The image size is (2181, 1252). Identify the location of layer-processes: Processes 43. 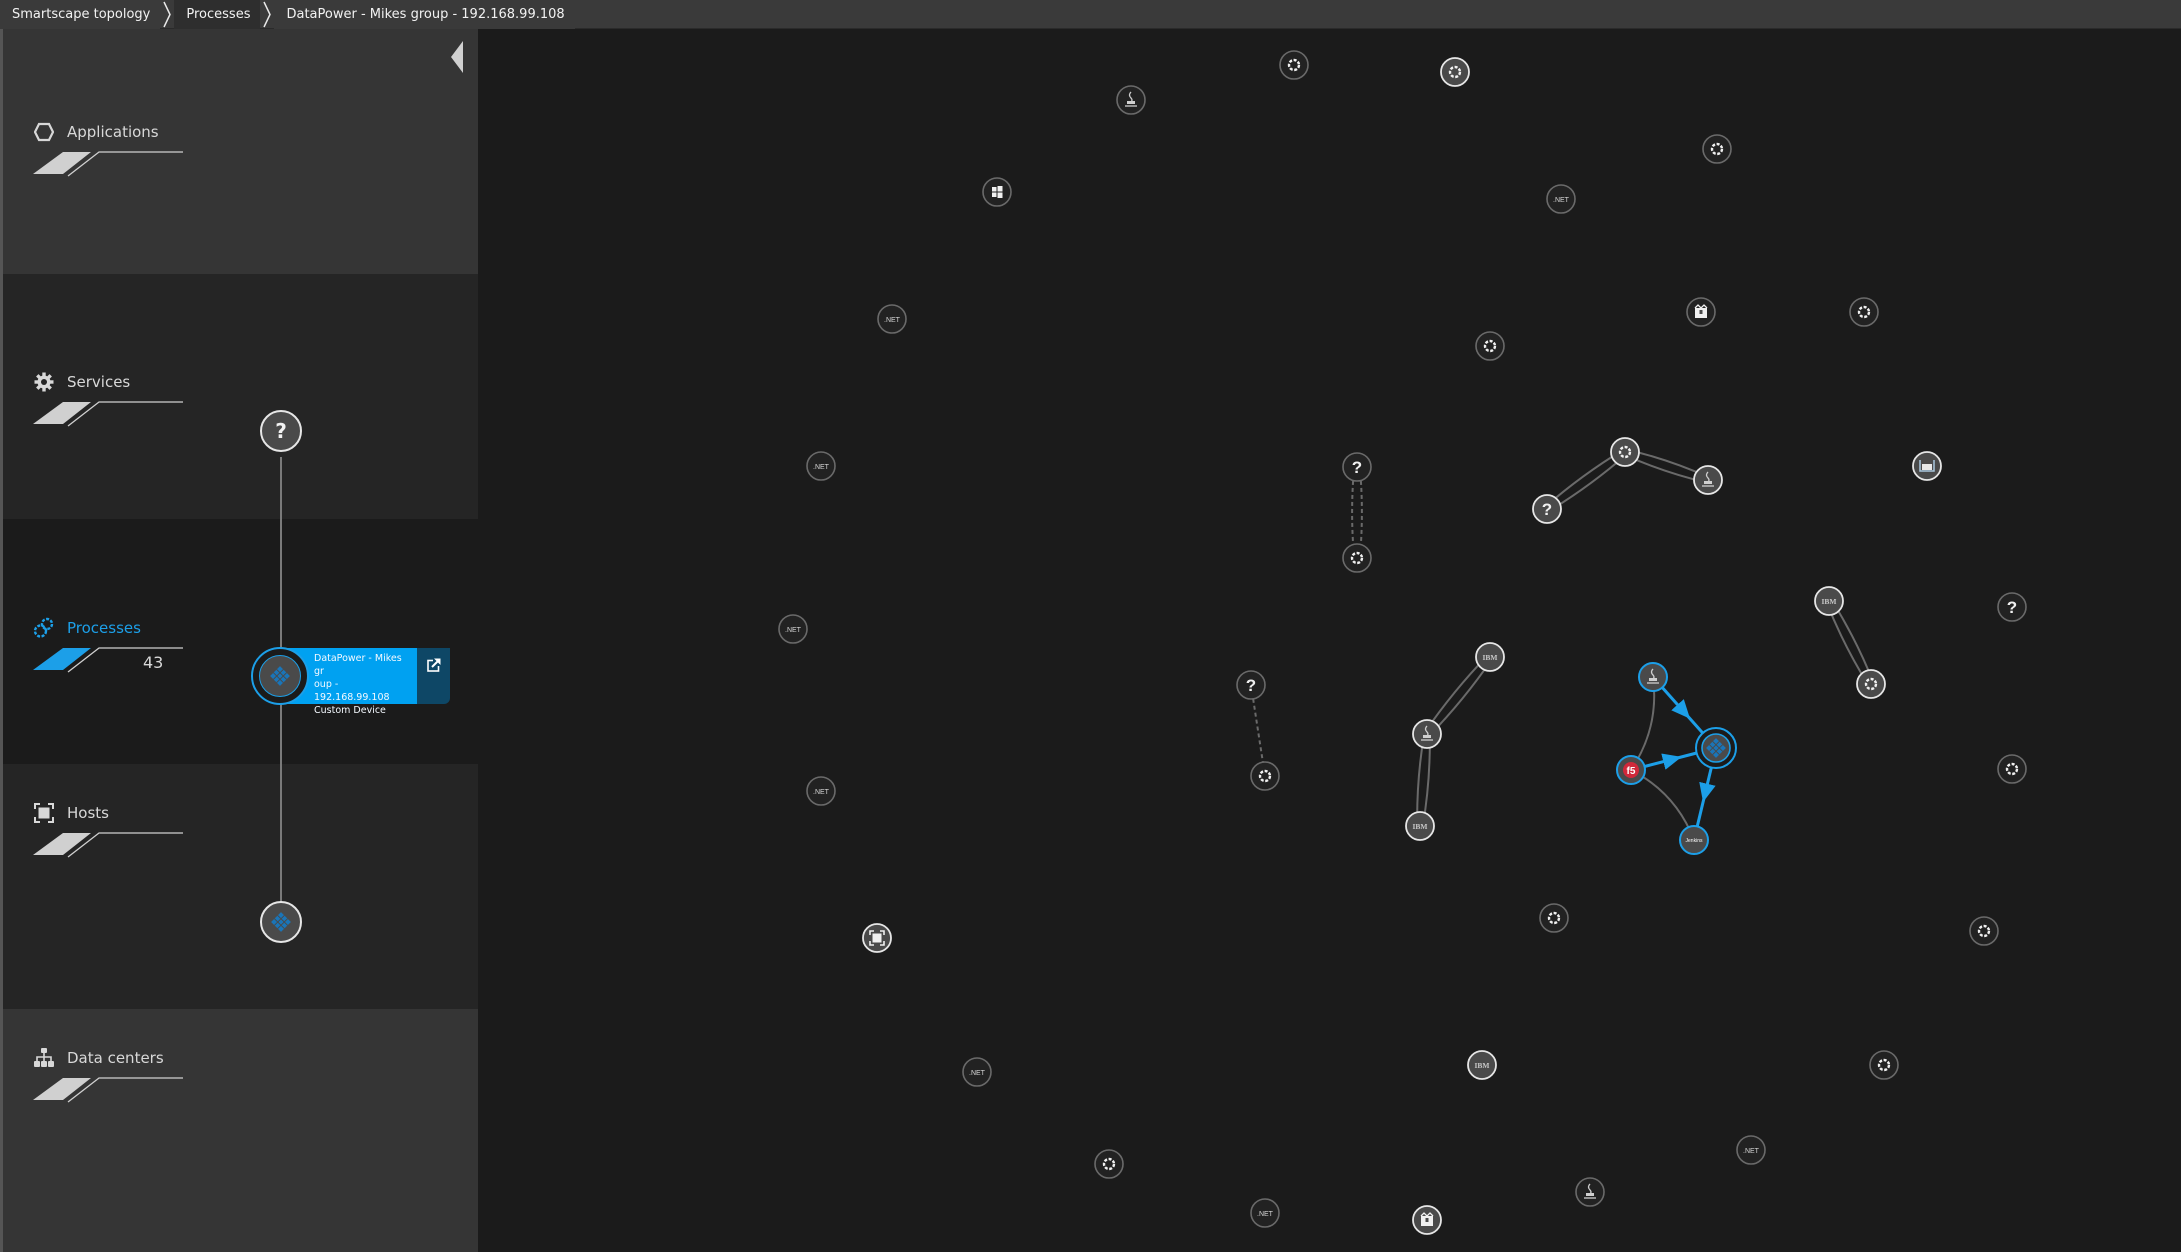
(240, 641).